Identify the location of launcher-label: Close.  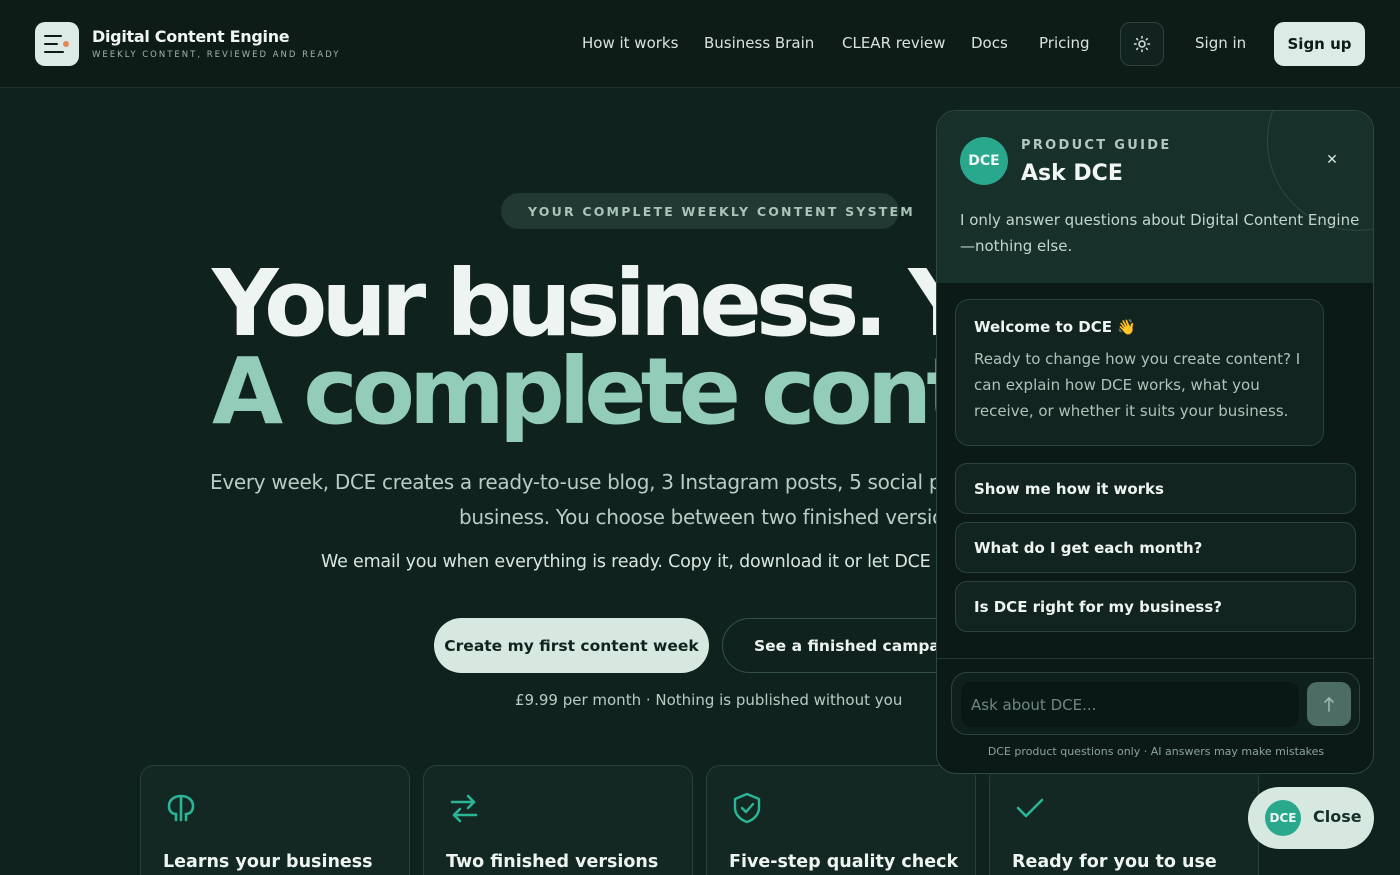
(1337, 816).